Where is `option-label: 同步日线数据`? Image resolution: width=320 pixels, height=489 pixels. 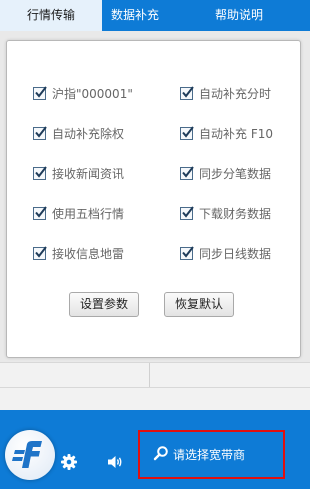
option-label: 同步日线数据 is located at coordinates (235, 253).